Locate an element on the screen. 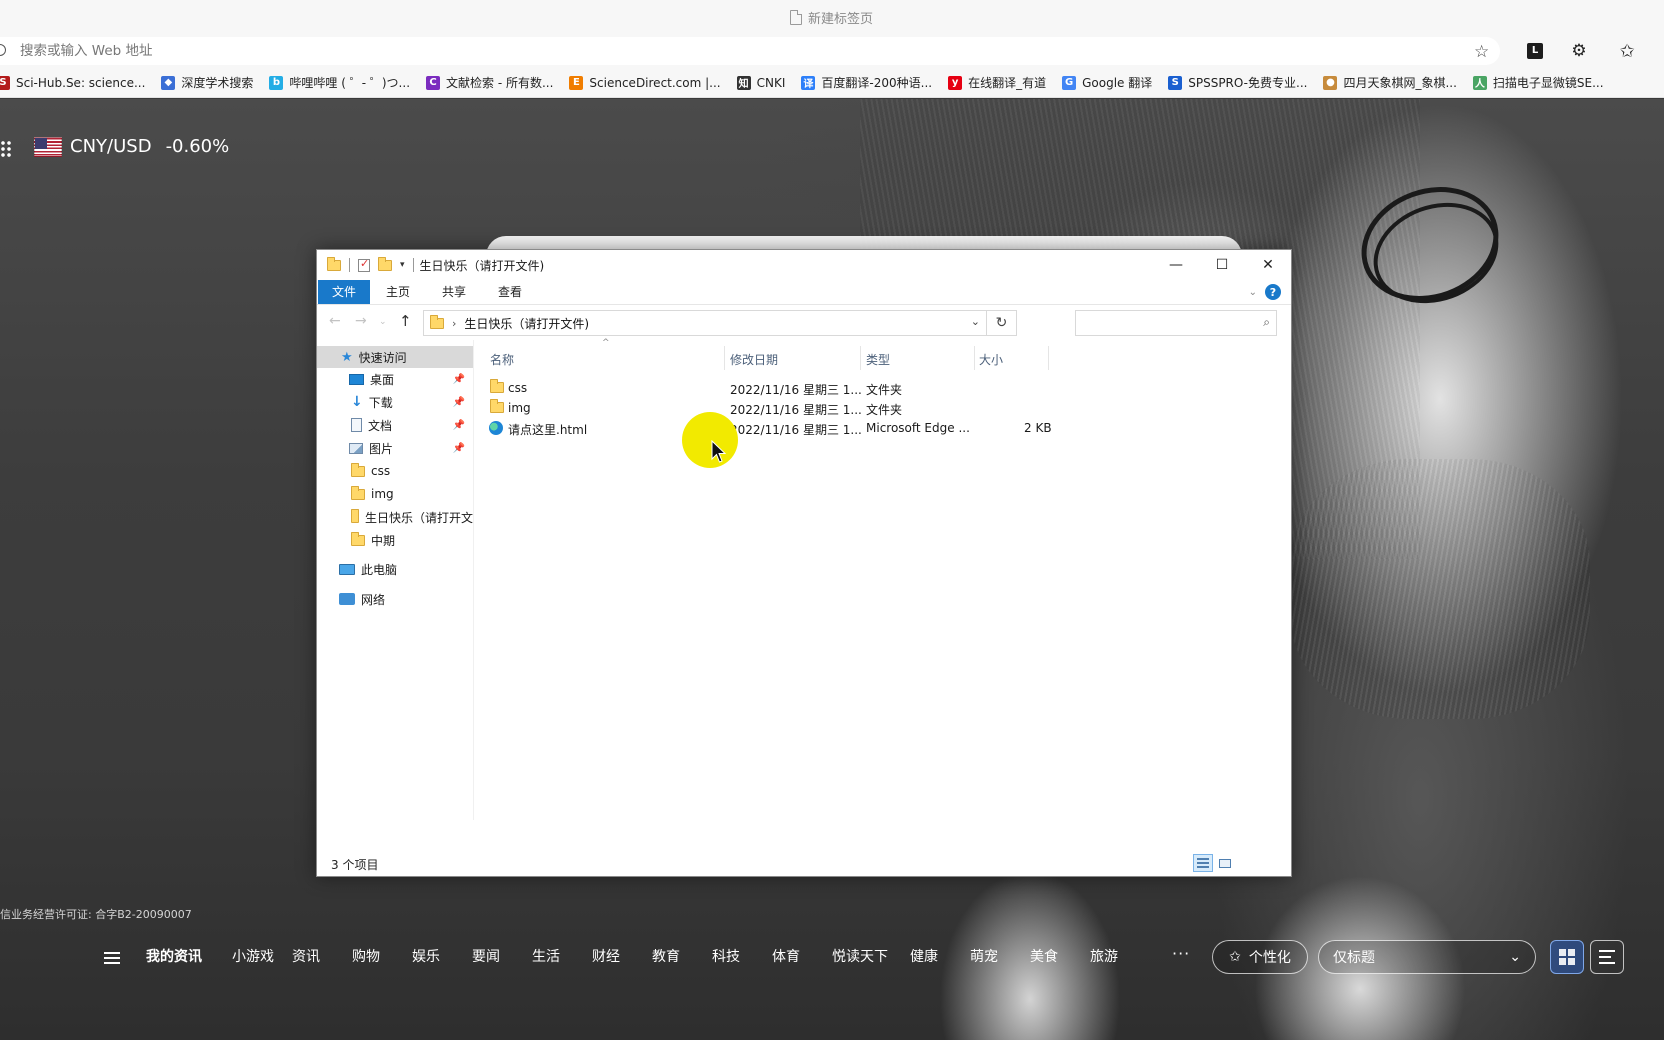 The width and height of the screenshot is (1664, 1040). bookmark-item: G Google 翻译 is located at coordinates (1107, 82).